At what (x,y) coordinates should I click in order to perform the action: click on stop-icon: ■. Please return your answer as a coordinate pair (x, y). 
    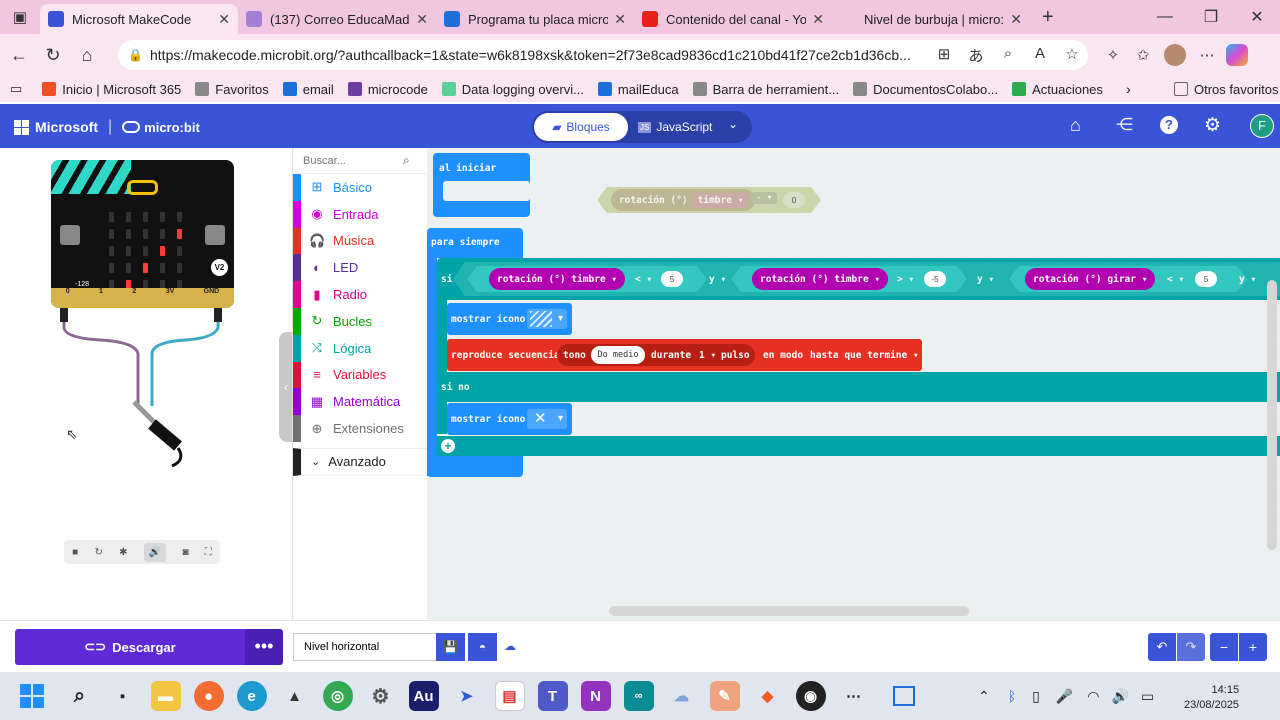
    Looking at the image, I should click on (75, 552).